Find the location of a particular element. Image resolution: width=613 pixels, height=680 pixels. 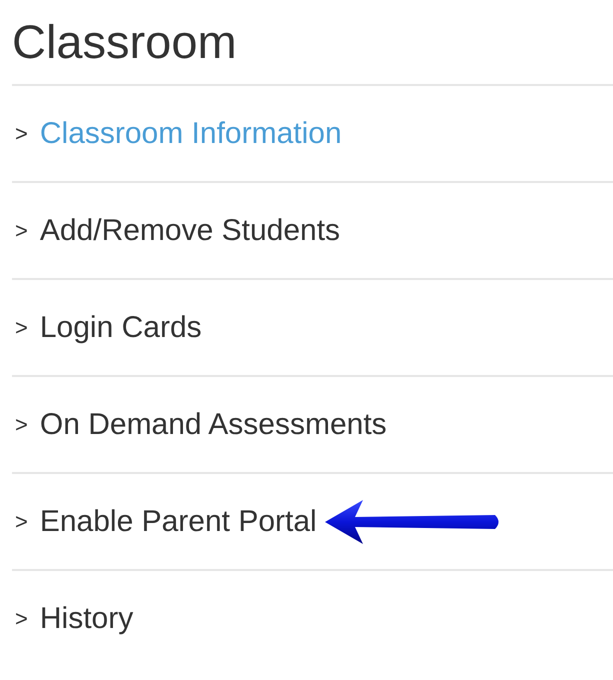

menu-link: Add/Remove Students is located at coordinates (190, 231).